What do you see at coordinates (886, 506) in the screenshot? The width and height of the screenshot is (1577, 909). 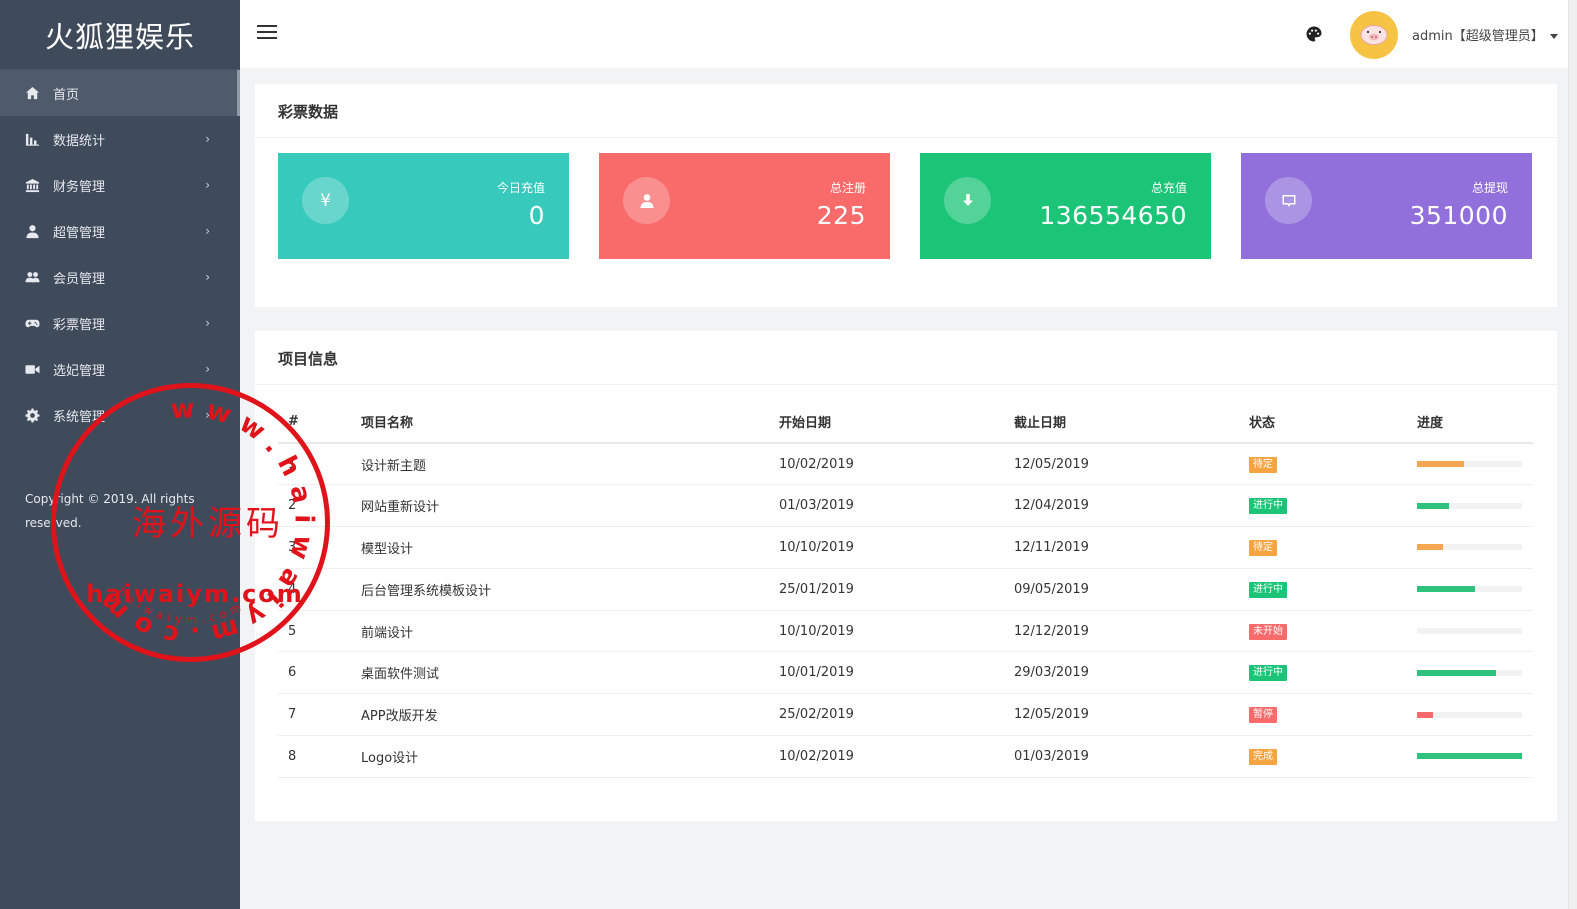 I see `cell-start: 01/03/2019` at bounding box center [886, 506].